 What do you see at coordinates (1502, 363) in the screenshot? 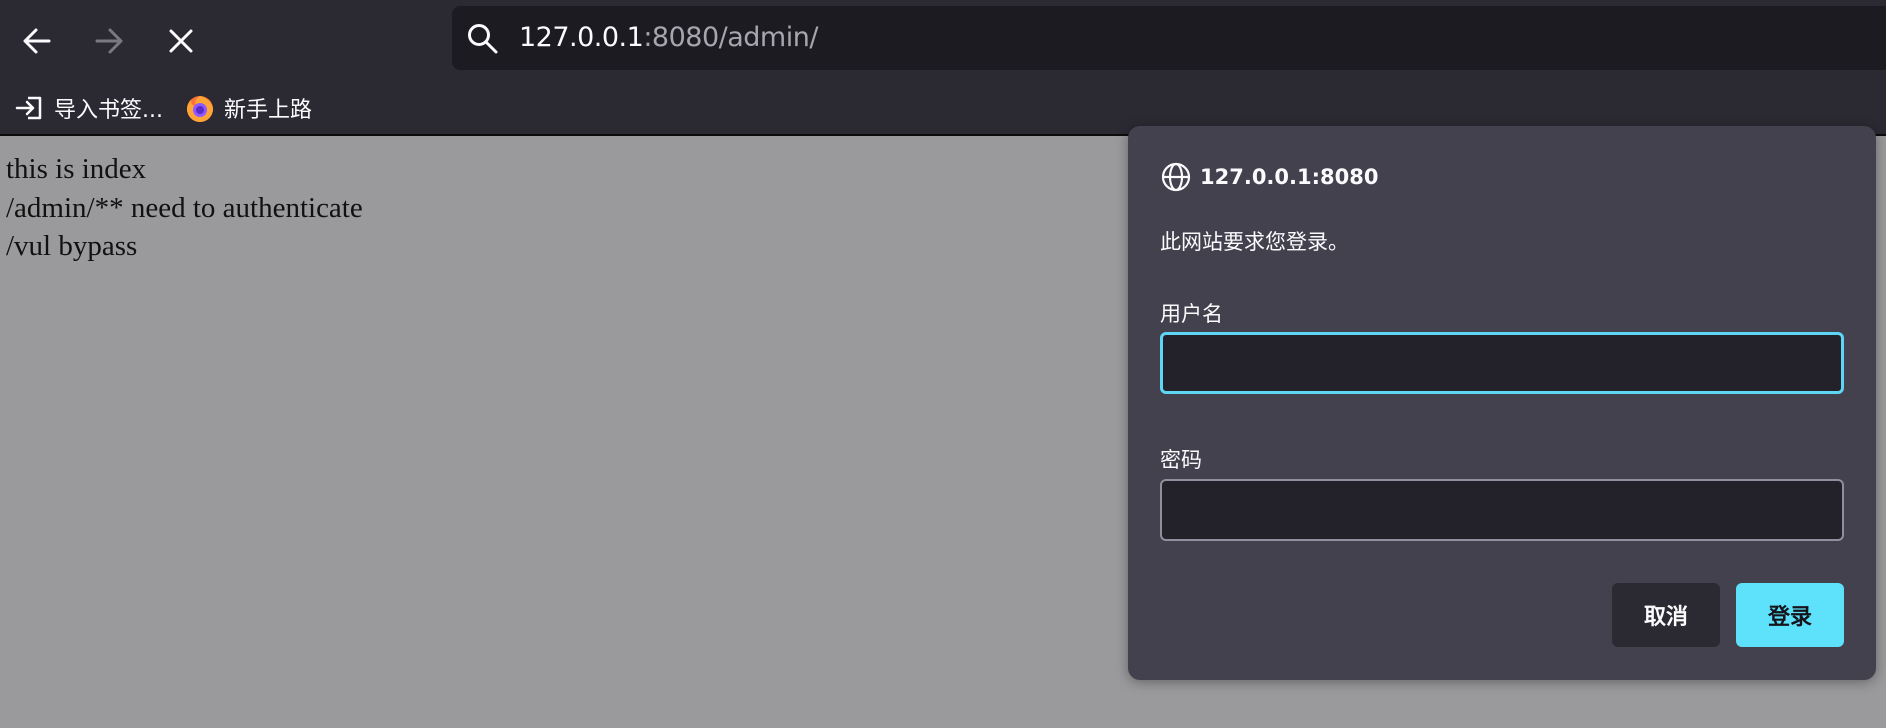
I see `username-field` at bounding box center [1502, 363].